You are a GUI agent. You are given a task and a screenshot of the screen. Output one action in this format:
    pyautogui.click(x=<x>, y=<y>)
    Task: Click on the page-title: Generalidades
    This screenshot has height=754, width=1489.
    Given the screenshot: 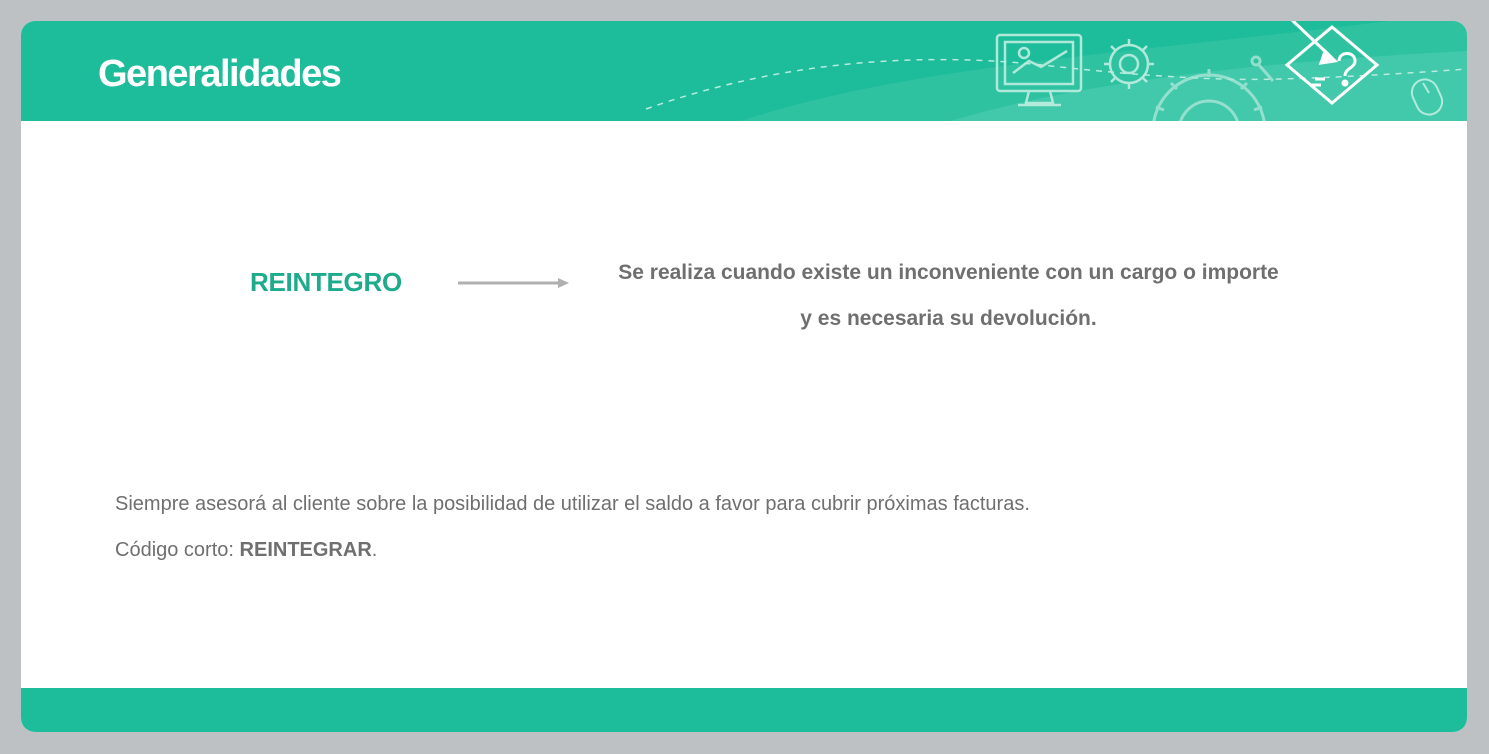 What is the action you would take?
    pyautogui.click(x=220, y=74)
    